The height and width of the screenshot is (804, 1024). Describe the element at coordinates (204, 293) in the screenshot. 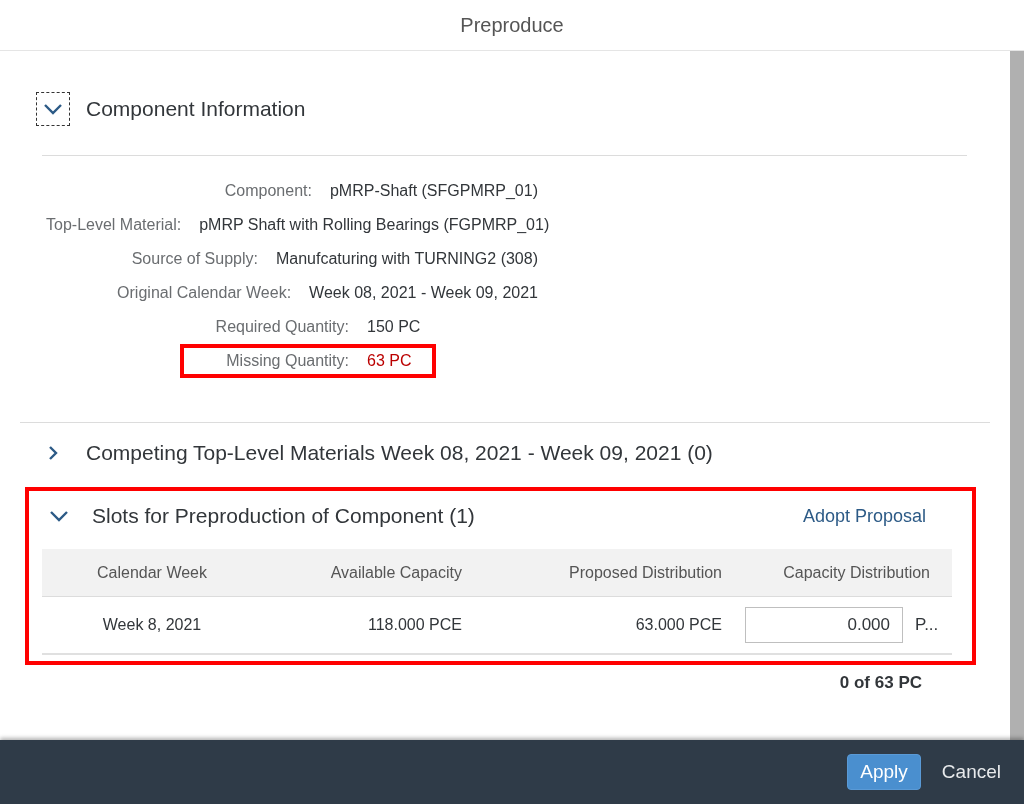

I see `field-label: Original Calendar Week:` at that location.